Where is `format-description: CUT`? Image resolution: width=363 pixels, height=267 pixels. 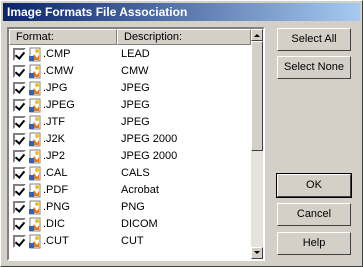
format-description: CUT is located at coordinates (132, 241).